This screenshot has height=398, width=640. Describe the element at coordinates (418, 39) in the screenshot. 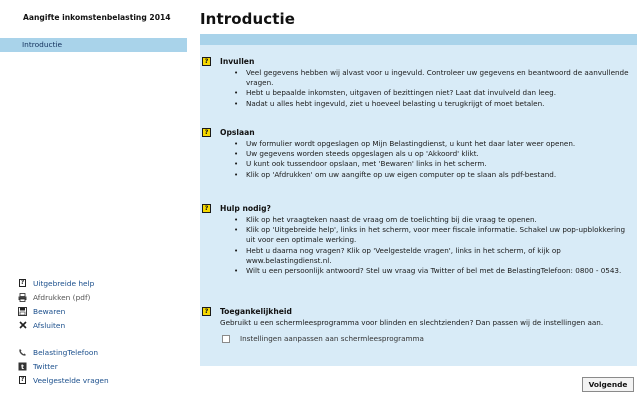

I see `panel-header-bar` at that location.